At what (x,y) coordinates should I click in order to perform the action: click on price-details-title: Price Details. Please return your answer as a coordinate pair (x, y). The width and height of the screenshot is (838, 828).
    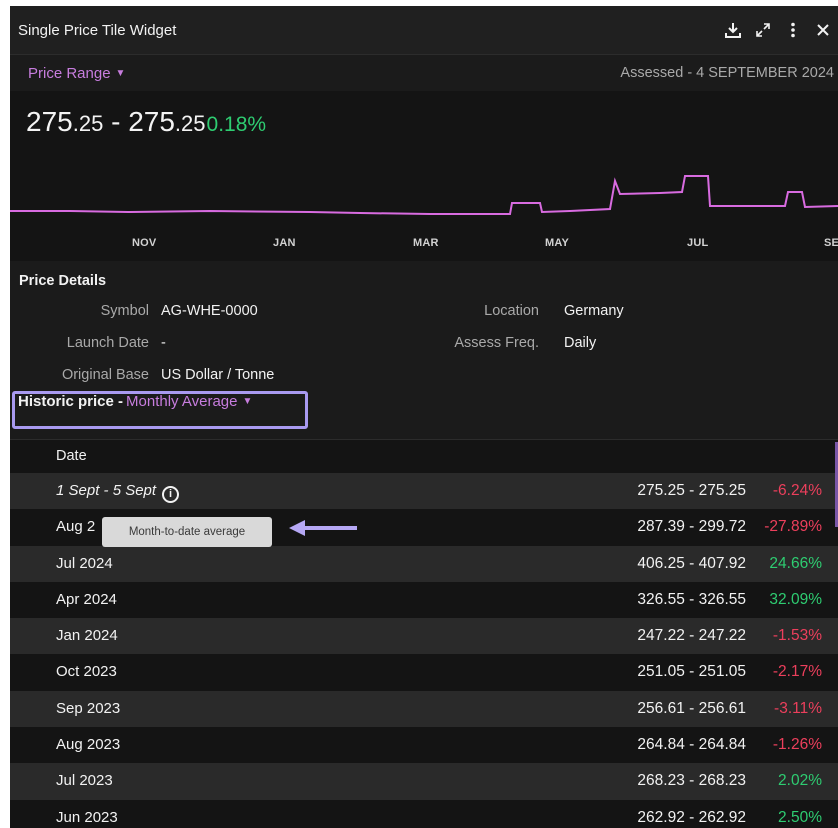
    Looking at the image, I should click on (63, 281).